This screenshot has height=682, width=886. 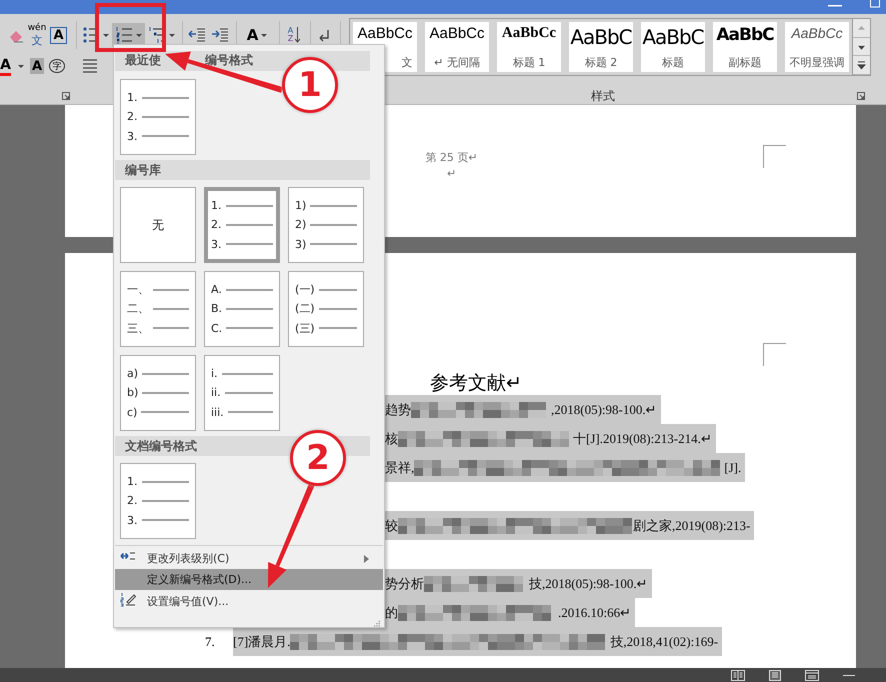 What do you see at coordinates (257, 35) in the screenshot?
I see `asian-layout-button: A` at bounding box center [257, 35].